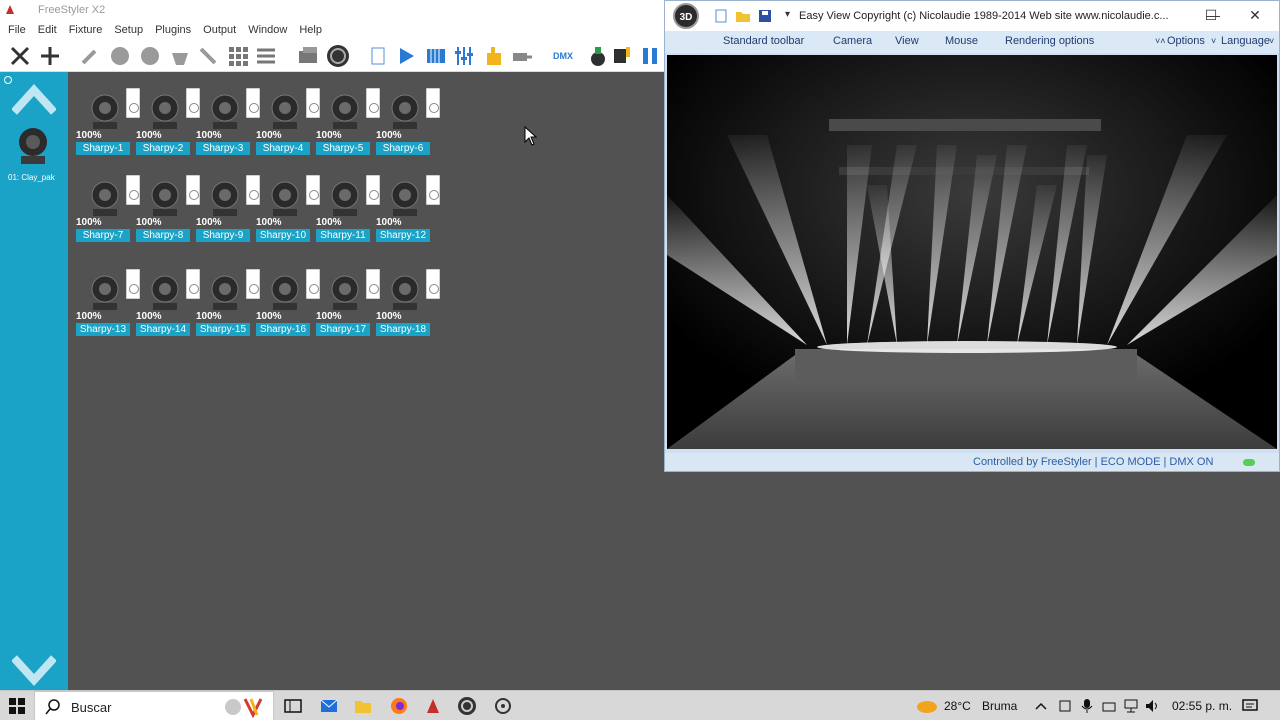 Image resolution: width=1280 pixels, height=720 pixels. Describe the element at coordinates (34, 100) in the screenshot. I see `chevron-up-icon` at that location.